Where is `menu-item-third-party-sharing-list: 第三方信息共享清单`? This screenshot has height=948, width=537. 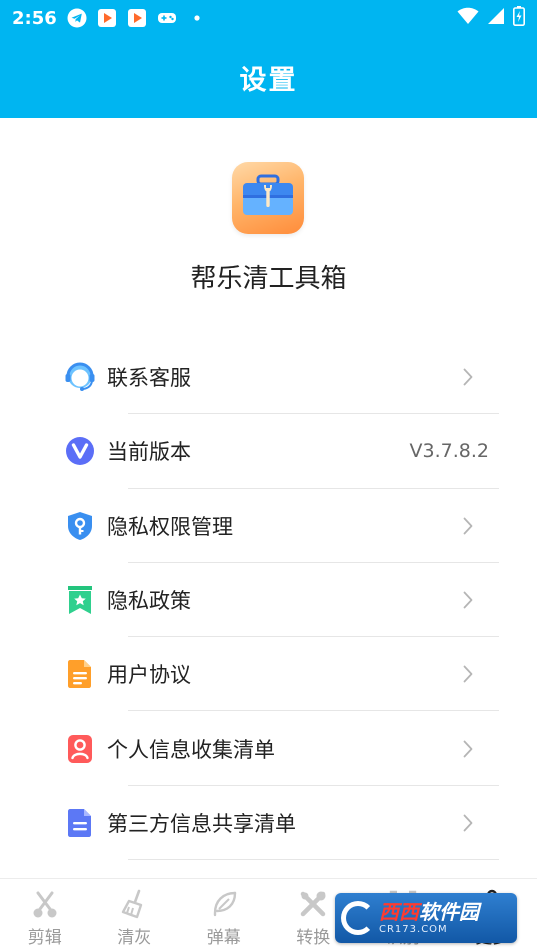 menu-item-third-party-sharing-list: 第三方信息共享清单 is located at coordinates (268, 823).